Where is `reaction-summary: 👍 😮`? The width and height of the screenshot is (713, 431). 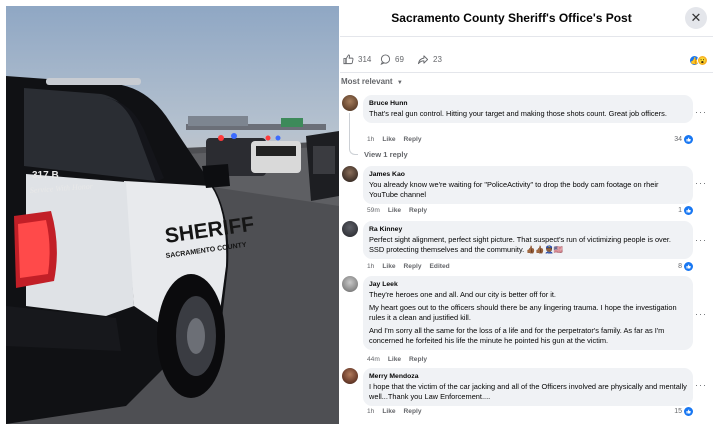 reaction-summary: 👍 😮 is located at coordinates (698, 60).